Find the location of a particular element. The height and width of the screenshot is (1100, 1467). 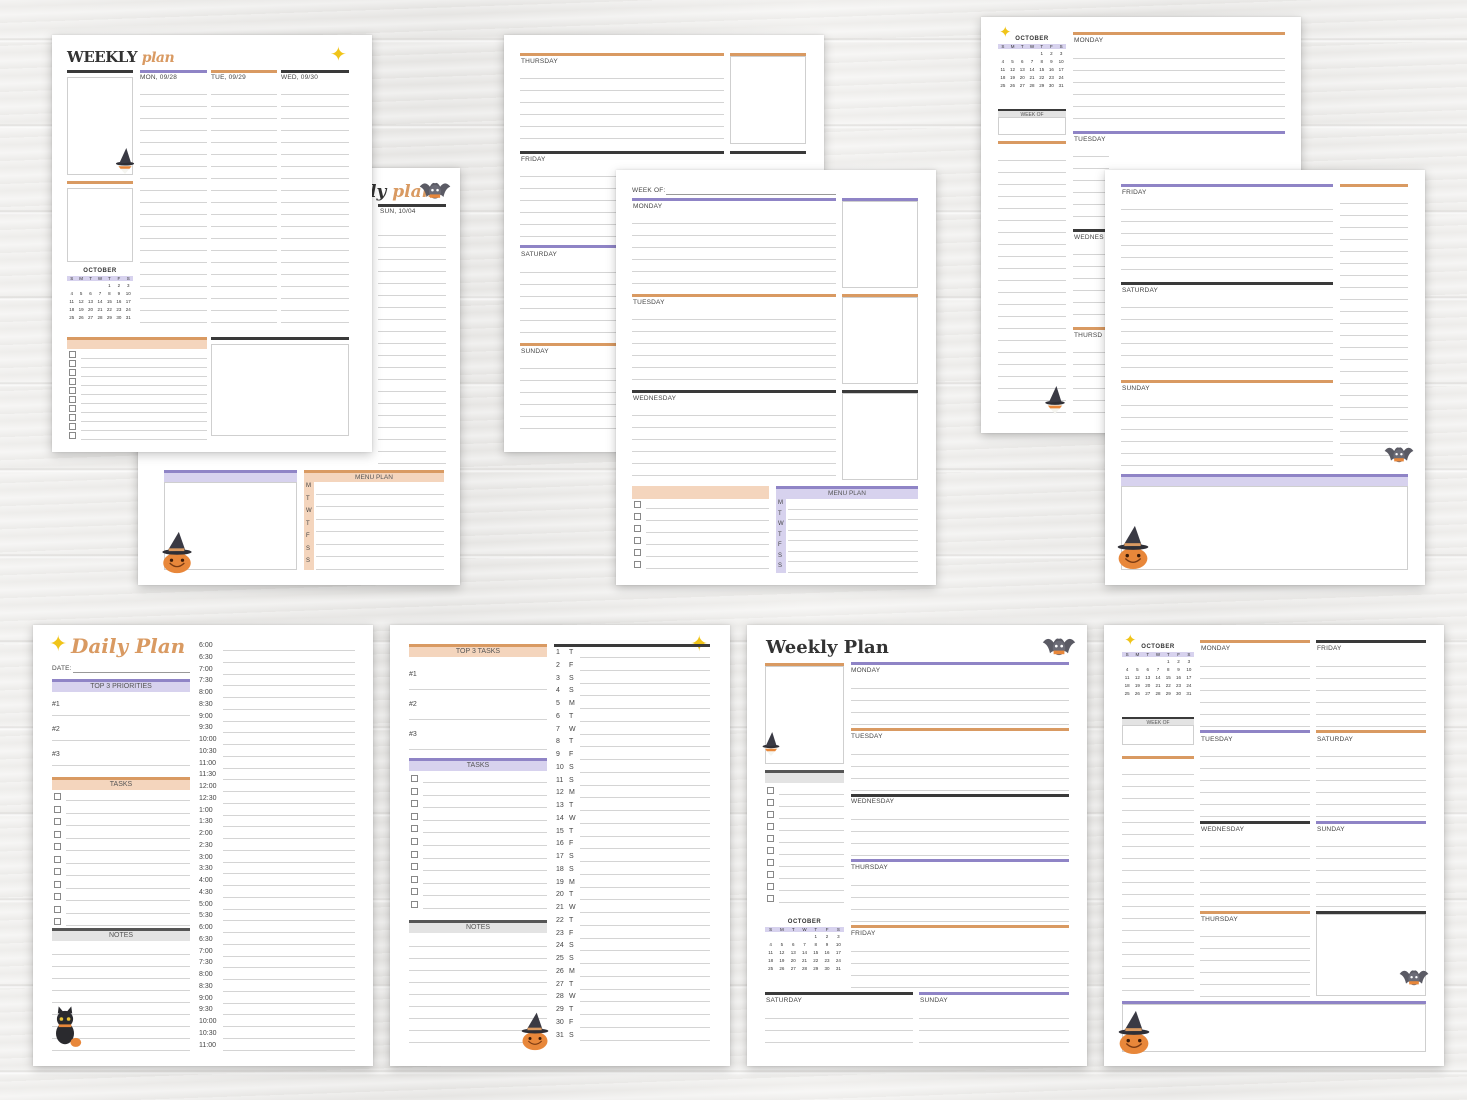

calendar-day: 12 is located at coordinates (1137, 677).